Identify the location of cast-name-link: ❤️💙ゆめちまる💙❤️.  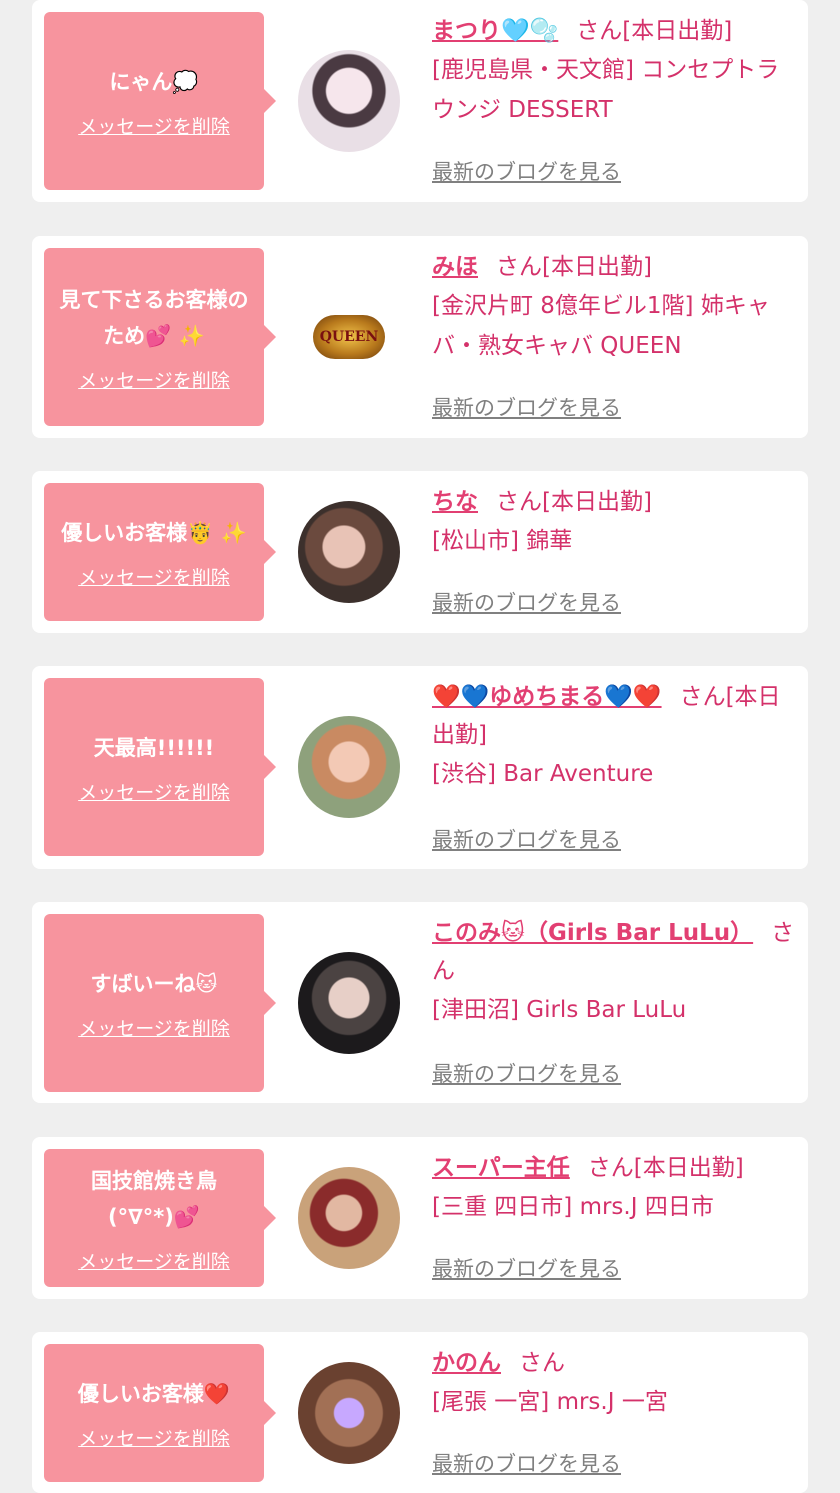
(547, 697).